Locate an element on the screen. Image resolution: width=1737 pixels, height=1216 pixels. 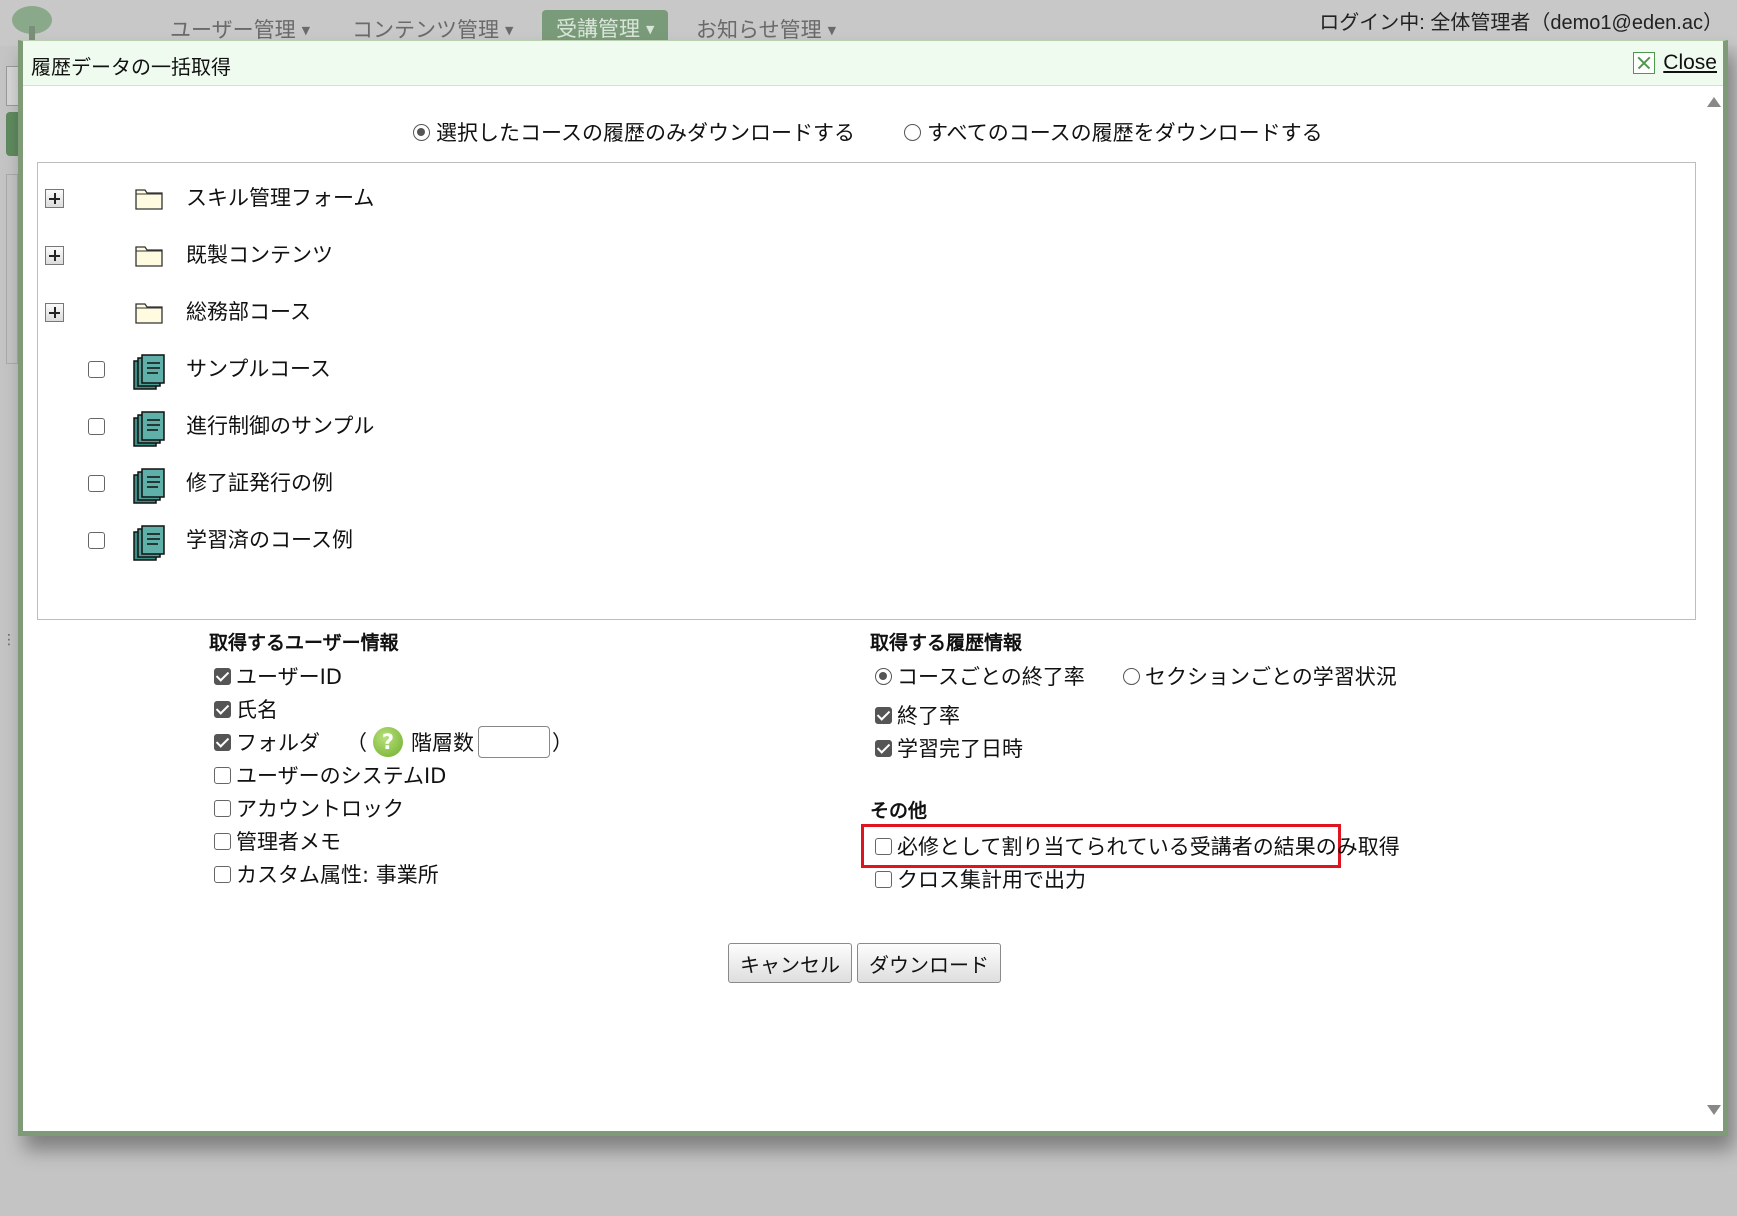
question-icon: ? is located at coordinates (388, 742).